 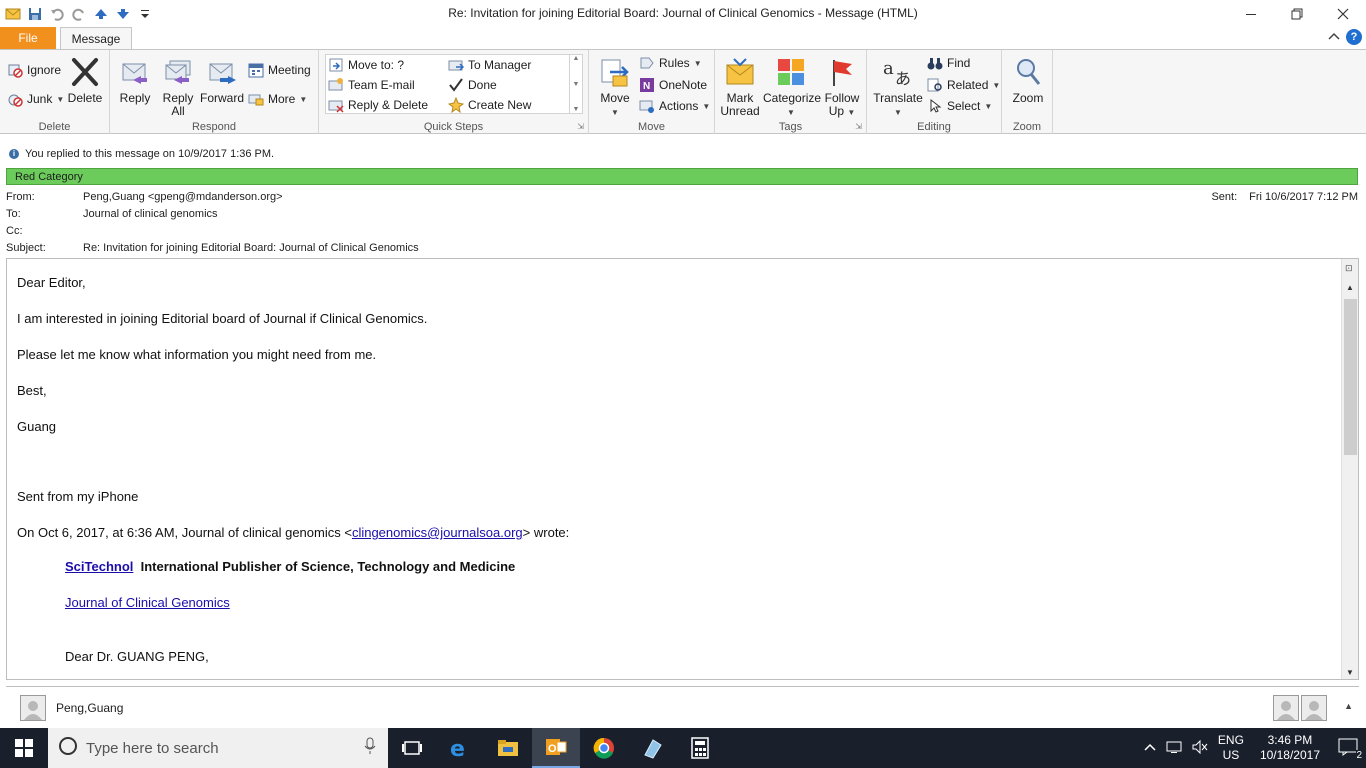 I want to click on outlook-taskbar-icon: O, so click(x=556, y=748).